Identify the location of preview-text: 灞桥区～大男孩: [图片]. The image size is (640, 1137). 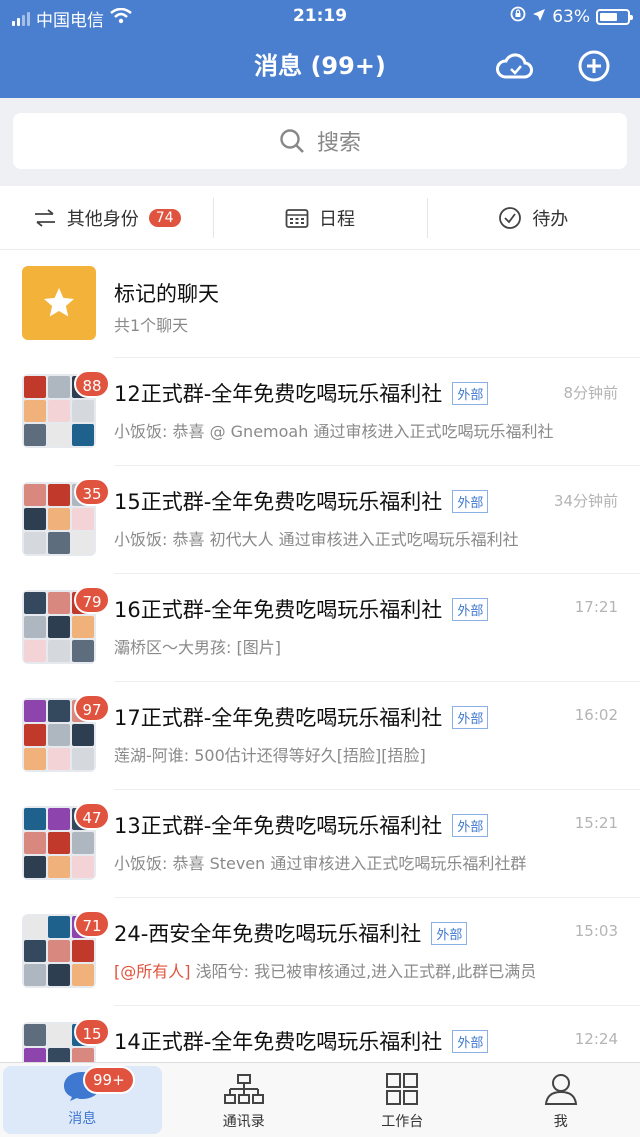
(197, 647).